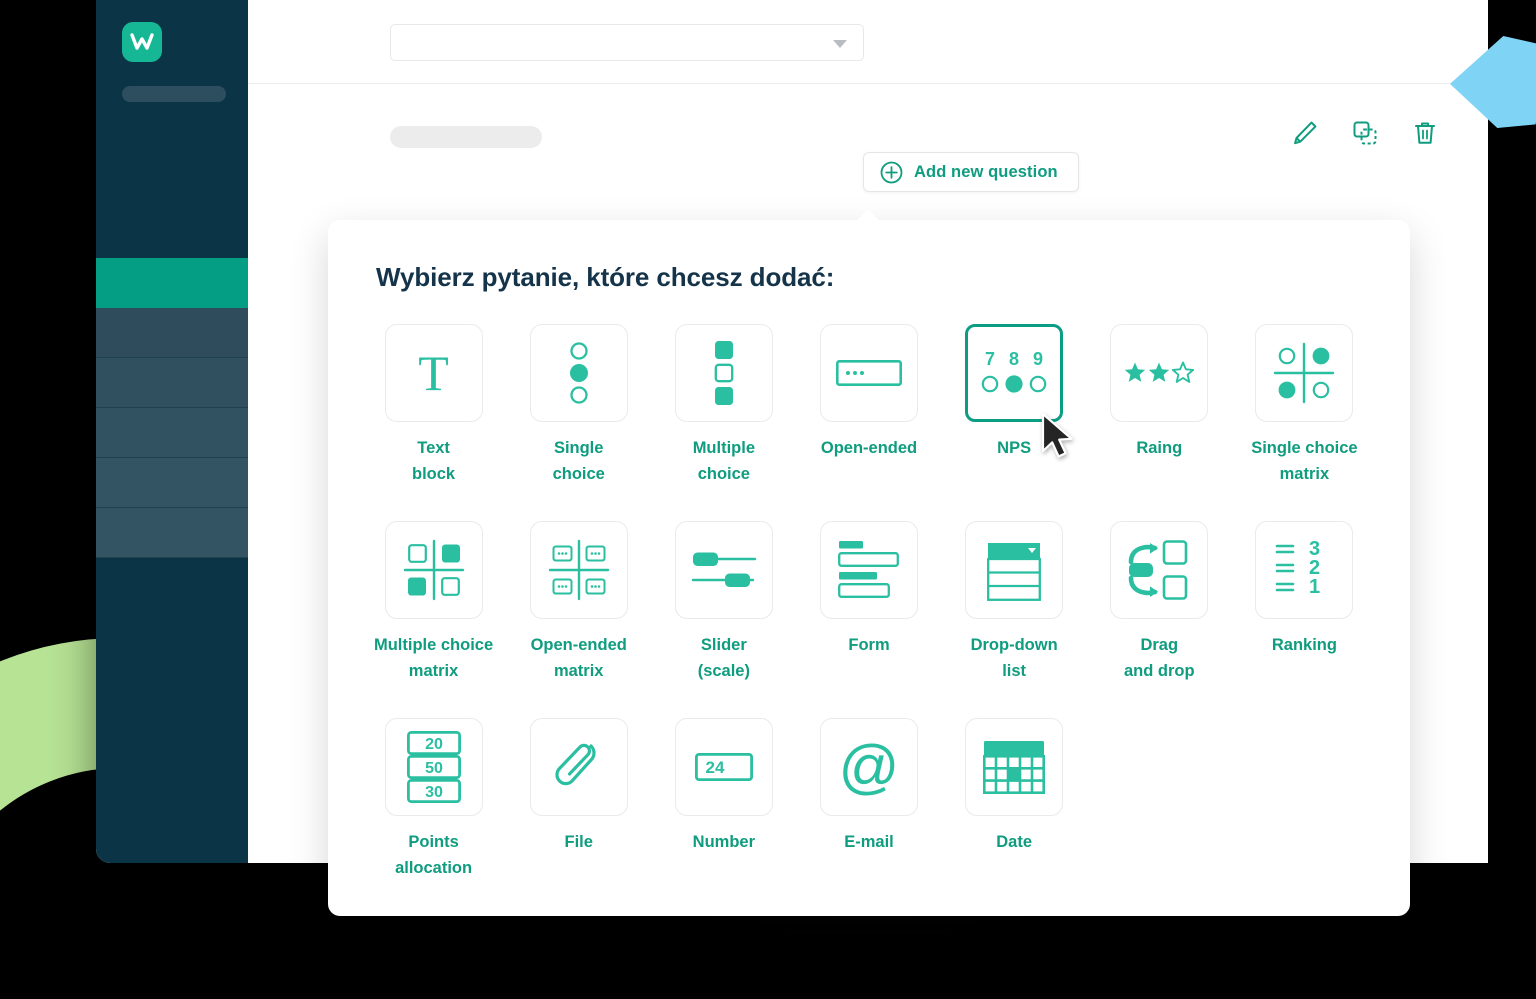 The image size is (1536, 999). I want to click on svg-text: 50, so click(434, 768).